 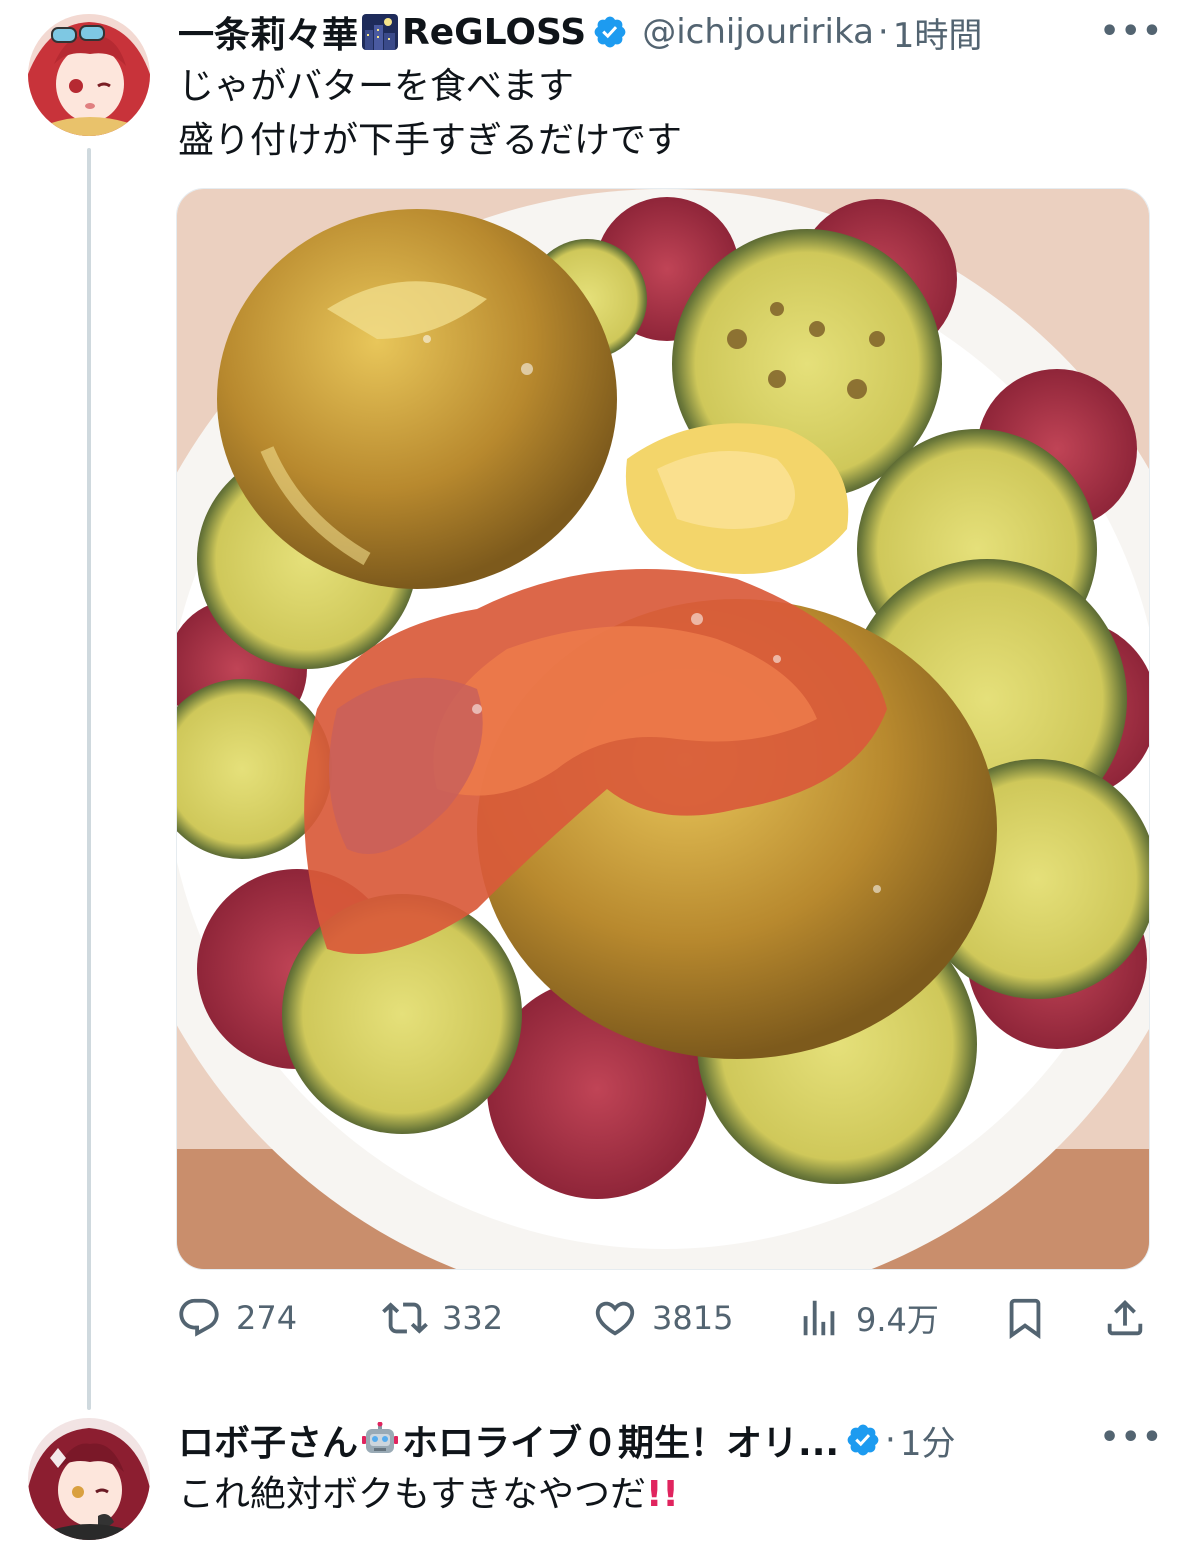 What do you see at coordinates (615, 1318) in the screenshot?
I see `heart-icon` at bounding box center [615, 1318].